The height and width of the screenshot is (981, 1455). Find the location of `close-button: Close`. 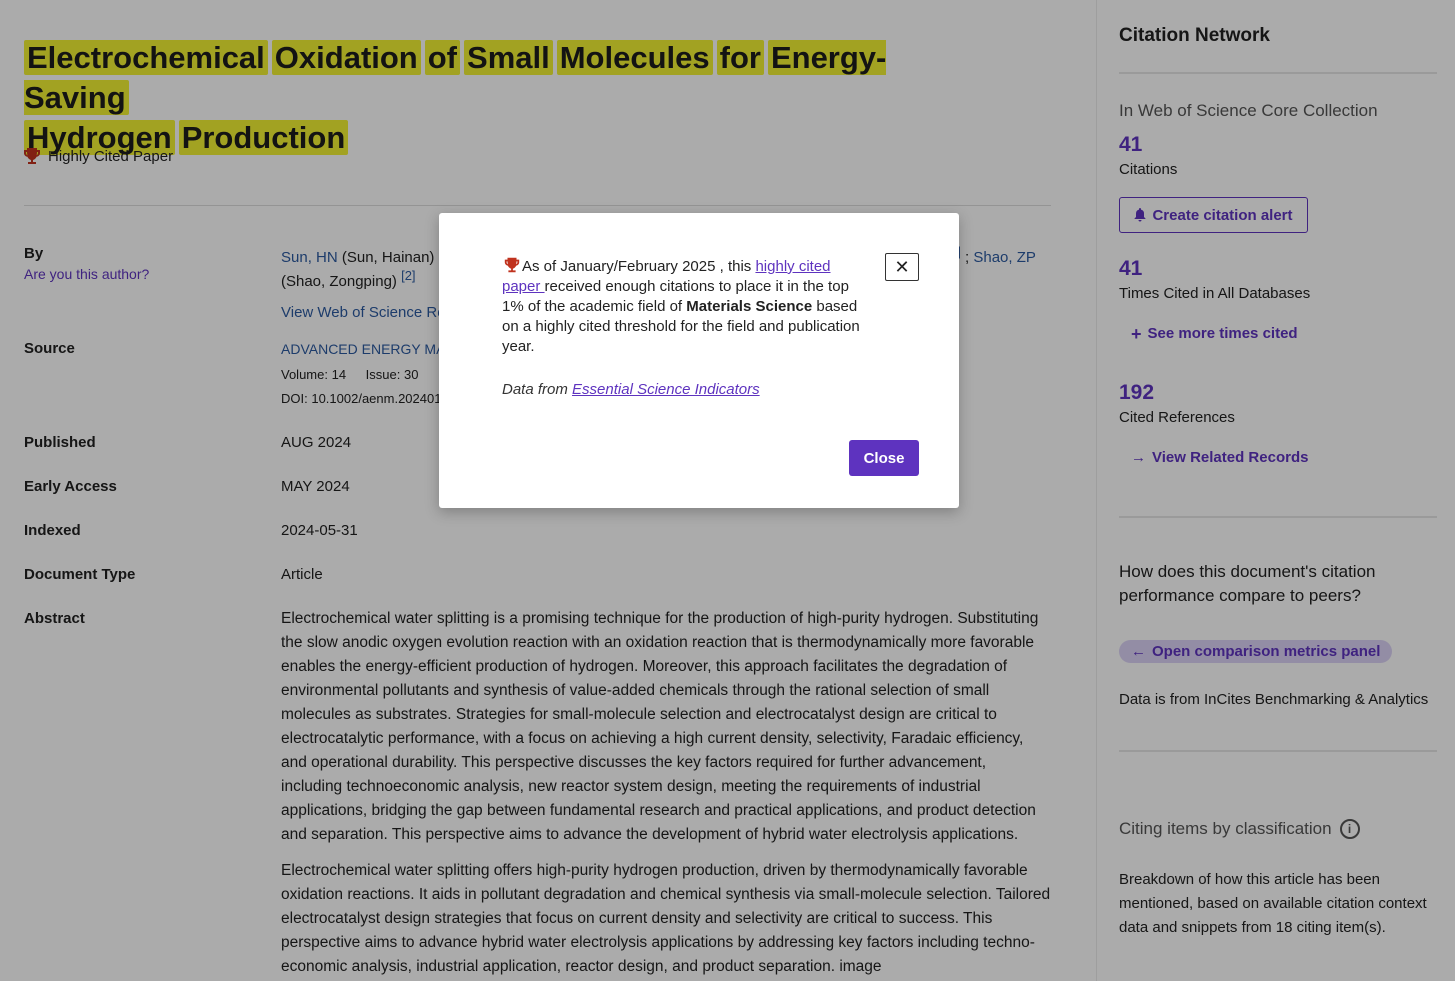

close-button: Close is located at coordinates (884, 458).